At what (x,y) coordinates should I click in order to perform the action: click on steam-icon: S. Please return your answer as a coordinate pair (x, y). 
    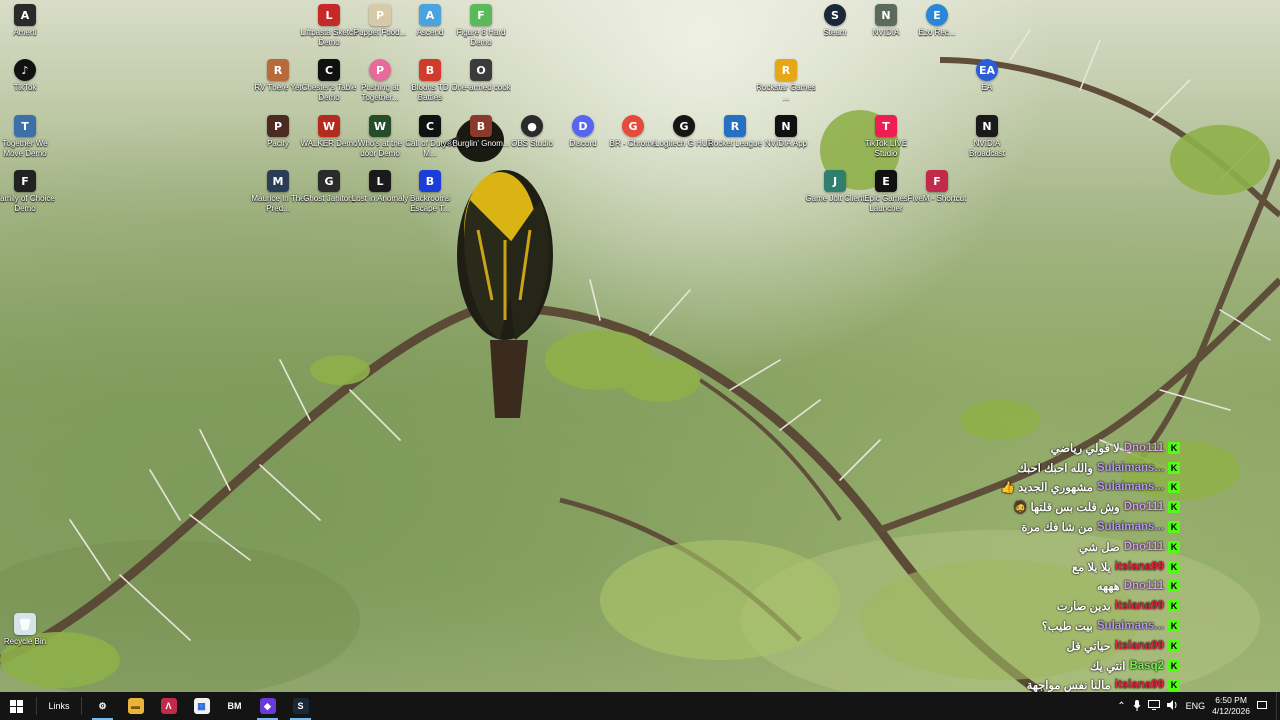
    Looking at the image, I should click on (835, 15).